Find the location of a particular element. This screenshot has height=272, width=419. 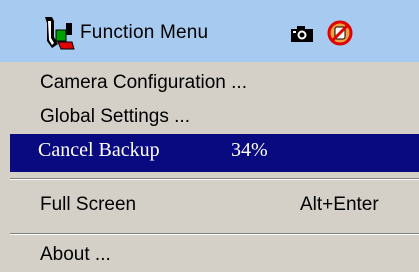

menu-item-label: Full Screen is located at coordinates (88, 204).